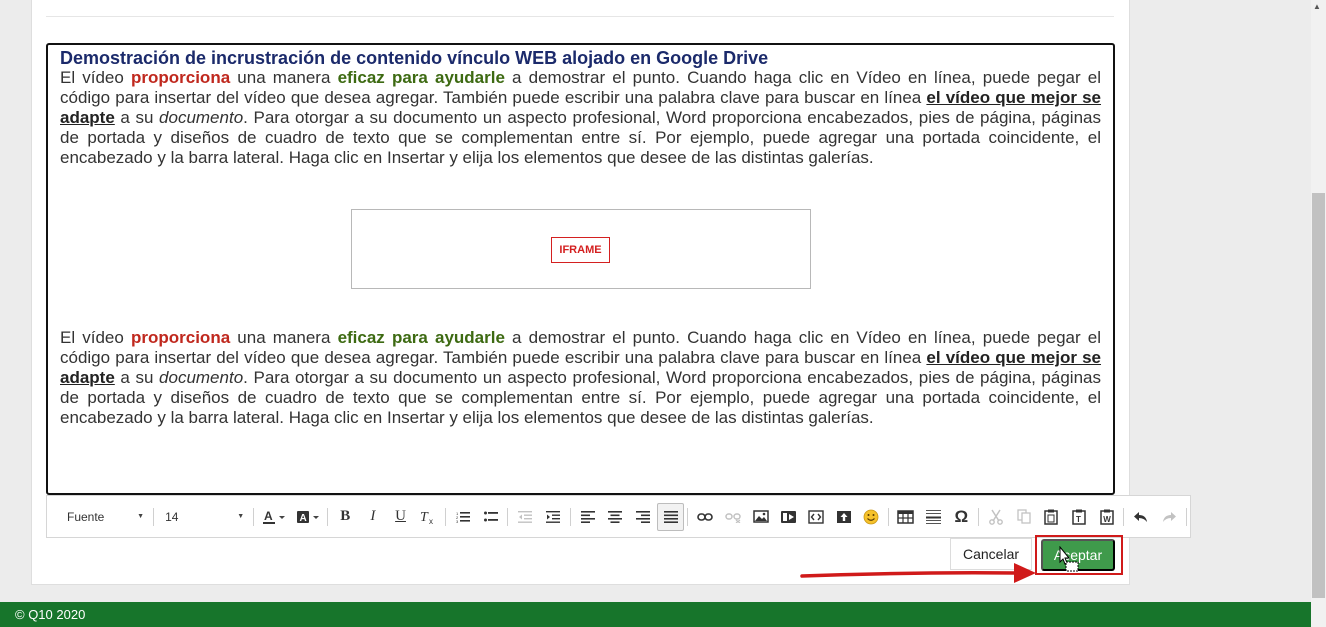 The height and width of the screenshot is (627, 1326). Describe the element at coordinates (1318, 395) in the screenshot. I see `scrollbar-thumb` at that location.